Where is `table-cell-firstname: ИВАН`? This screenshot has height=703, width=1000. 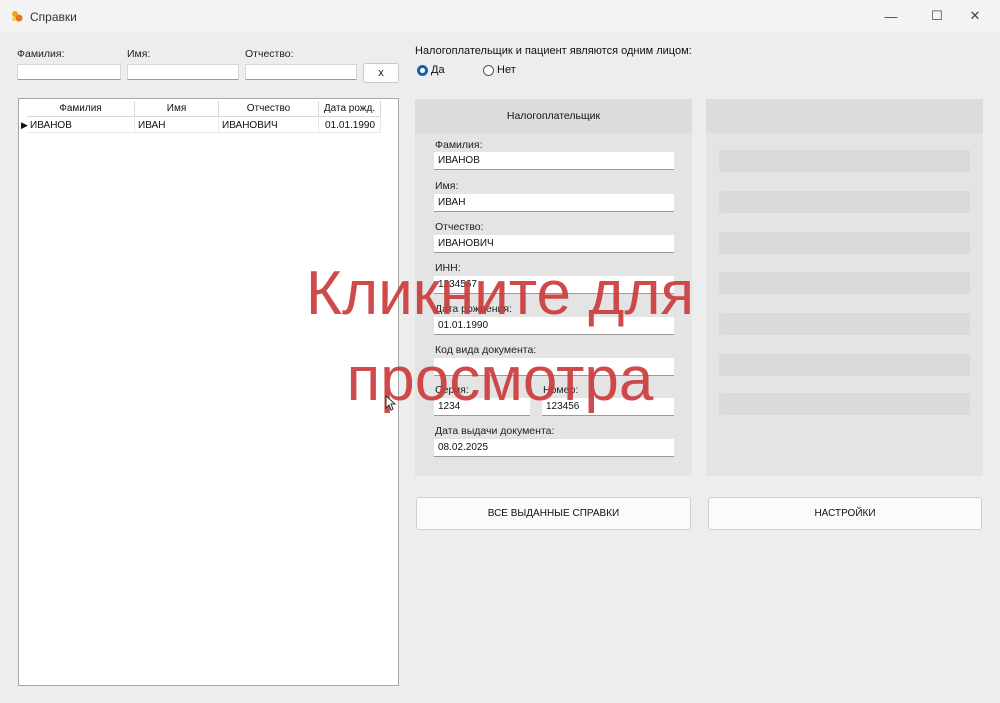 table-cell-firstname: ИВАН is located at coordinates (177, 125).